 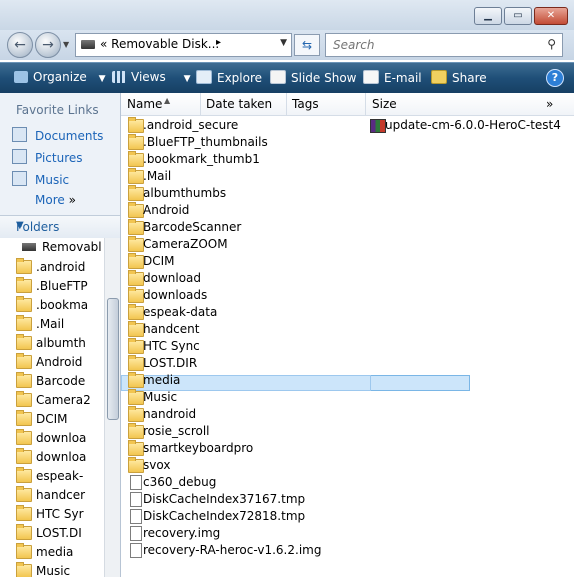 I want to click on maximize-button: ▭, so click(x=518, y=16).